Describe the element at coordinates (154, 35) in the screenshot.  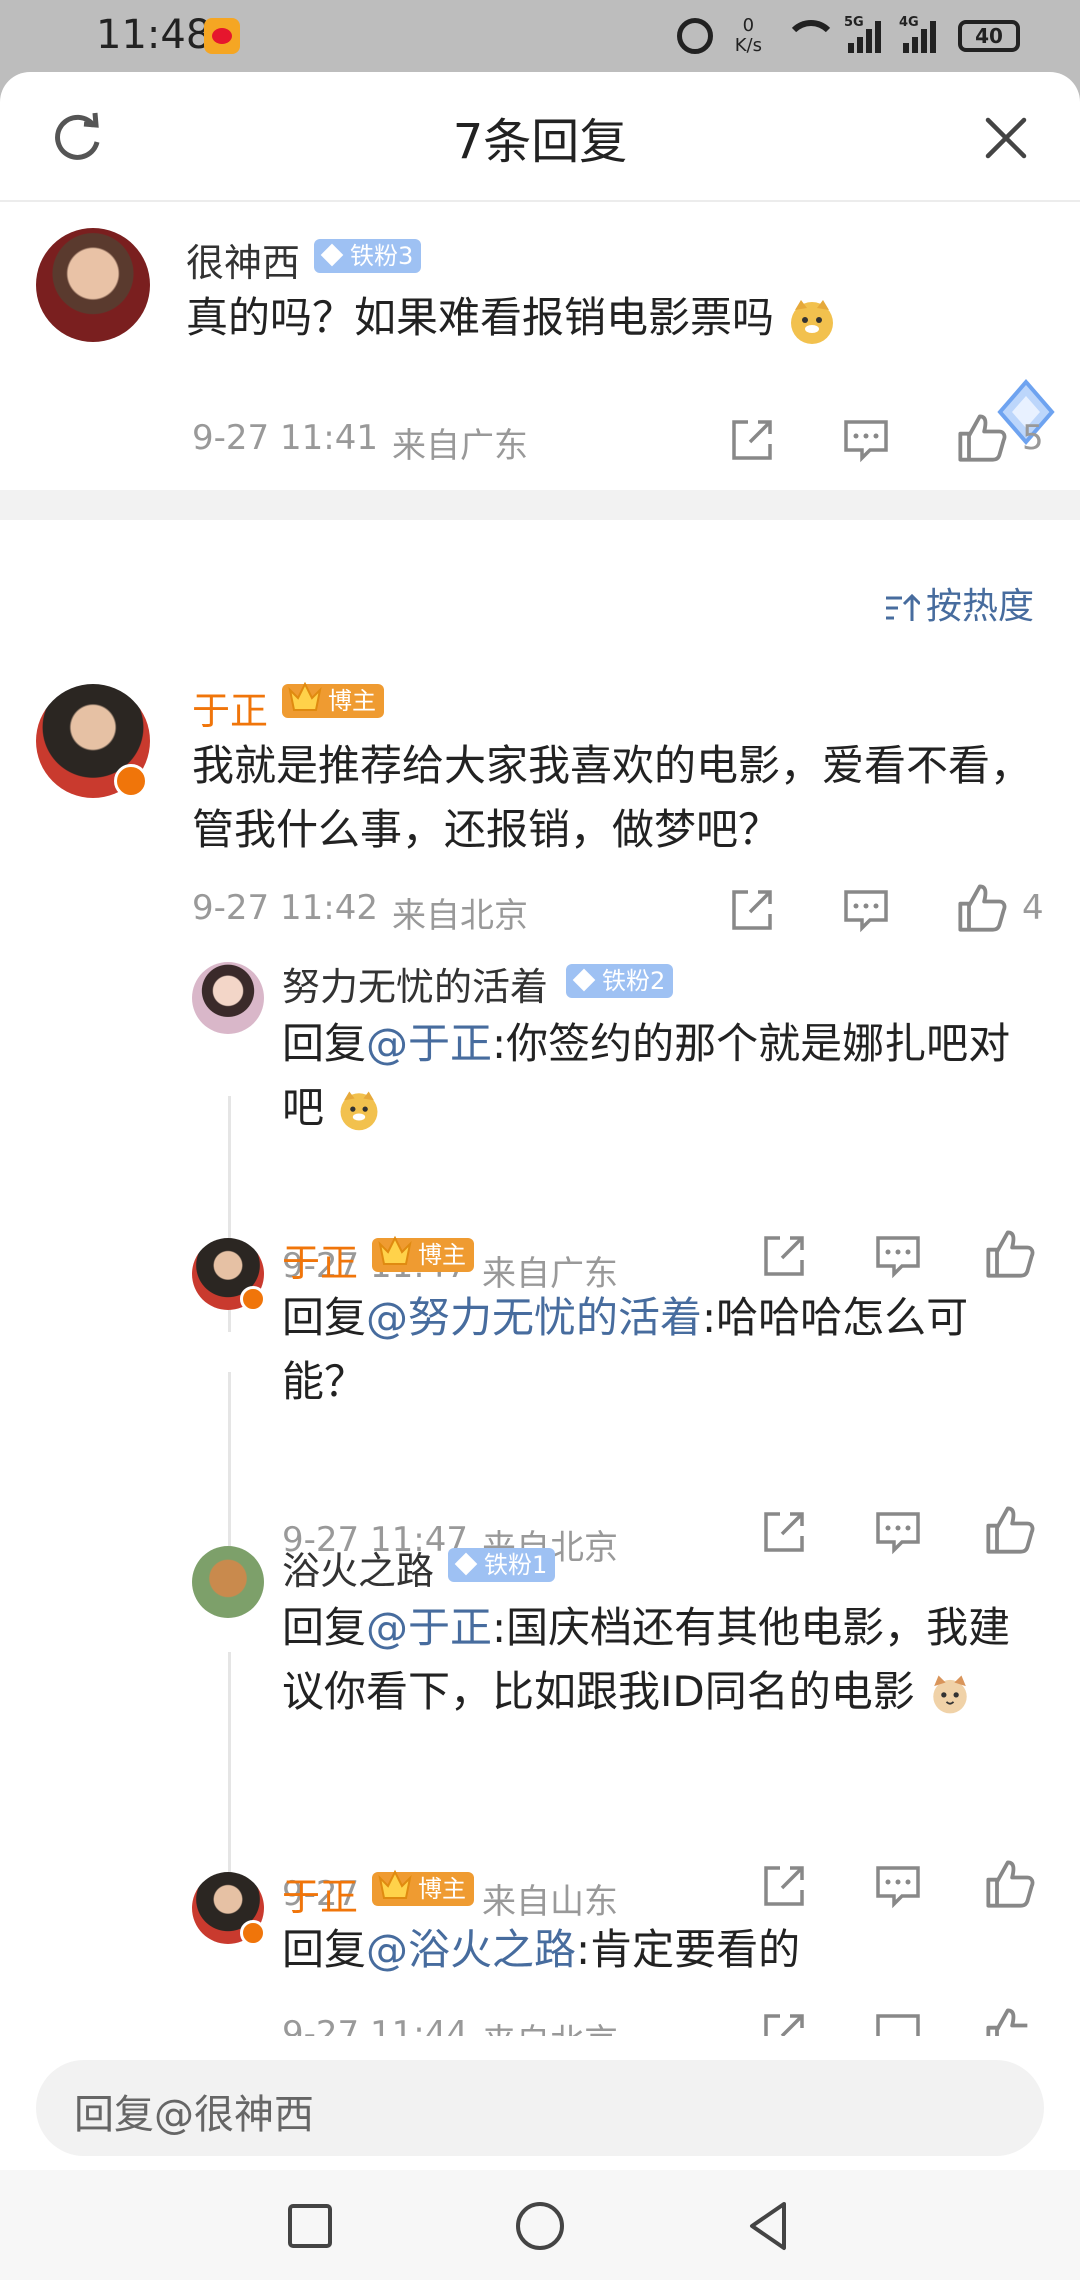
I see `status-time: 11:48` at that location.